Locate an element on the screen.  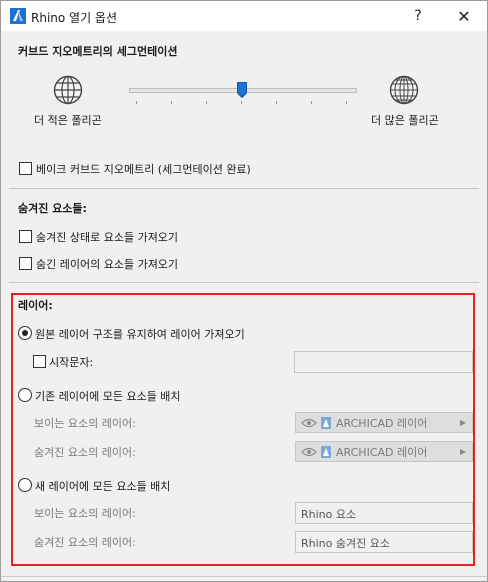
new-visible-layer-label: 보이는 요소의 레이어: is located at coordinates (85, 513).